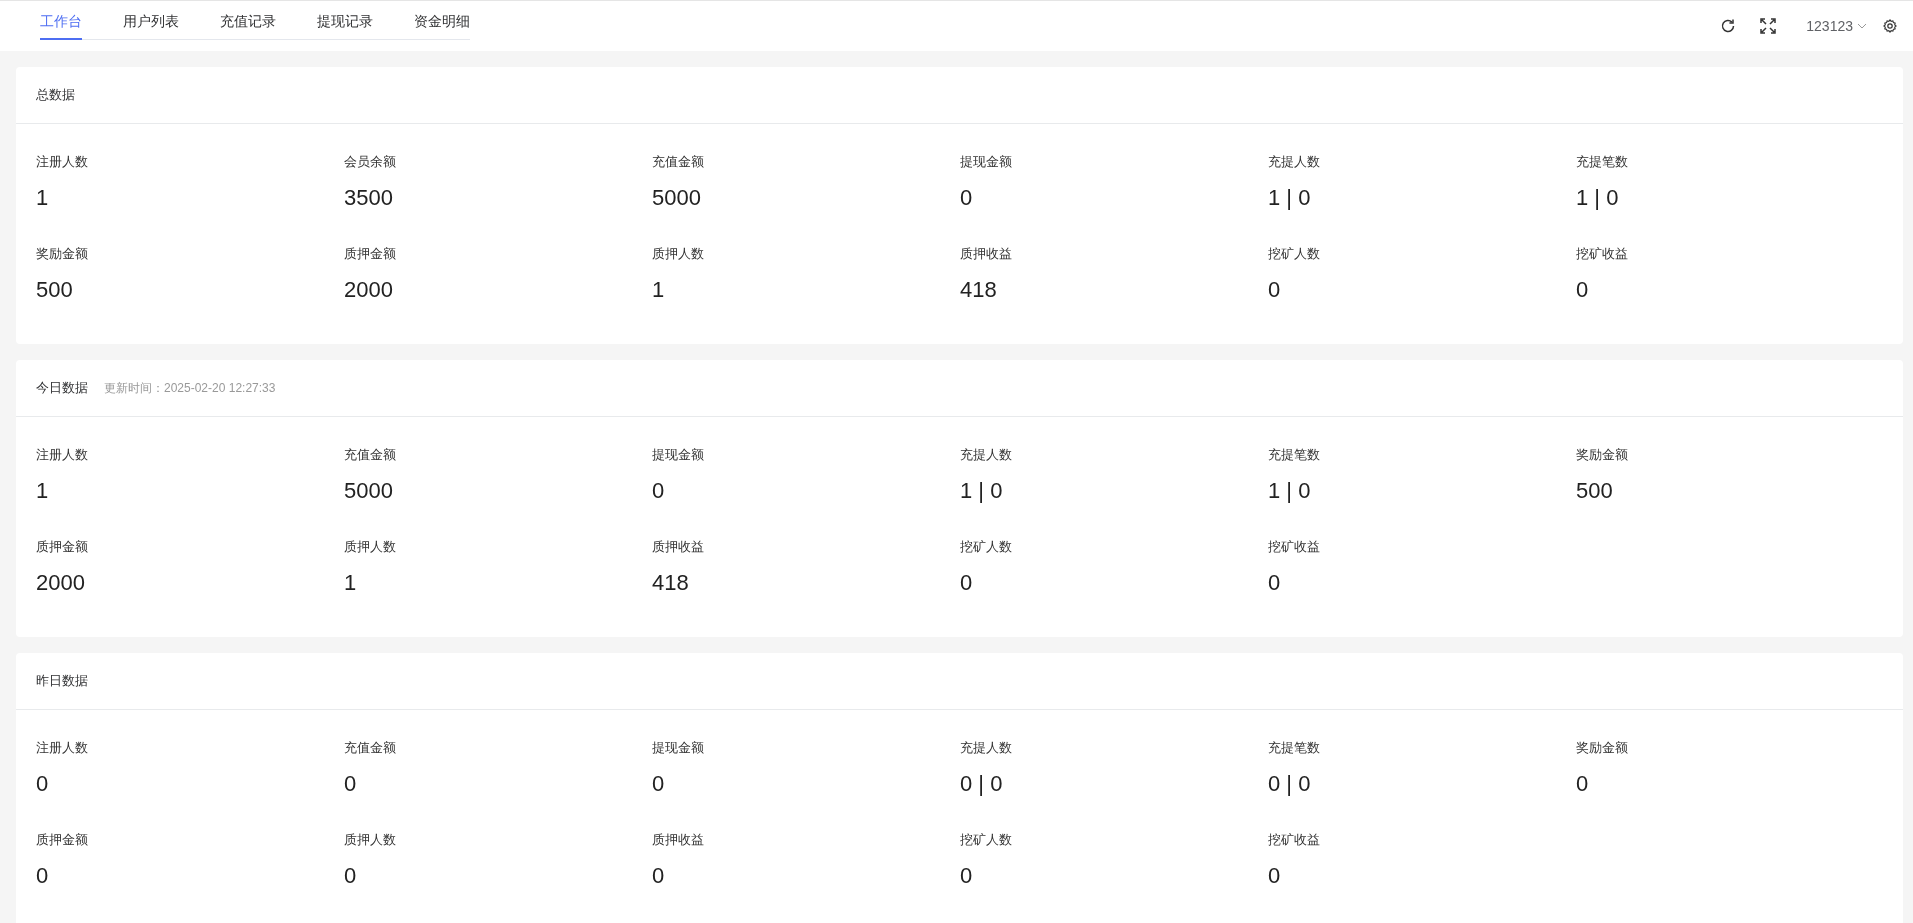 Image resolution: width=1913 pixels, height=923 pixels. Describe the element at coordinates (370, 162) in the screenshot. I see `stat-label: 会员余额` at that location.